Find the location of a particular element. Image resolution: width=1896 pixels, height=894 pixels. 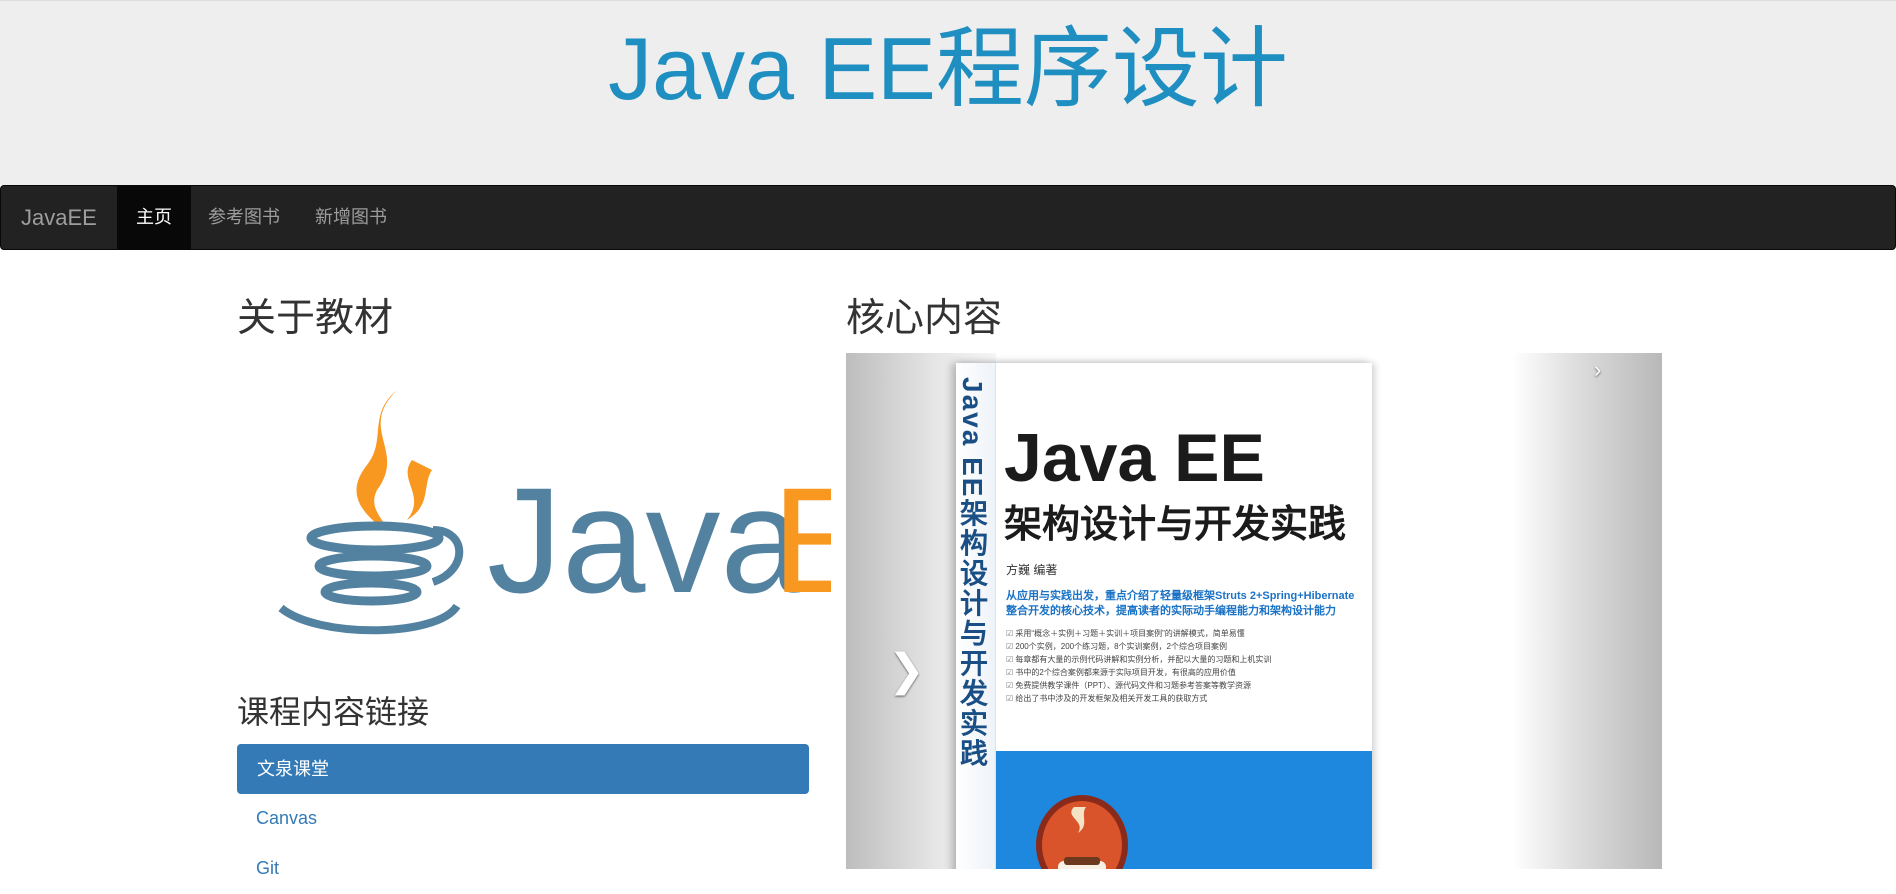

book-feature: 给出了书中涉及的开发框架及相关开发工具的获取方式 is located at coordinates (1186, 698).